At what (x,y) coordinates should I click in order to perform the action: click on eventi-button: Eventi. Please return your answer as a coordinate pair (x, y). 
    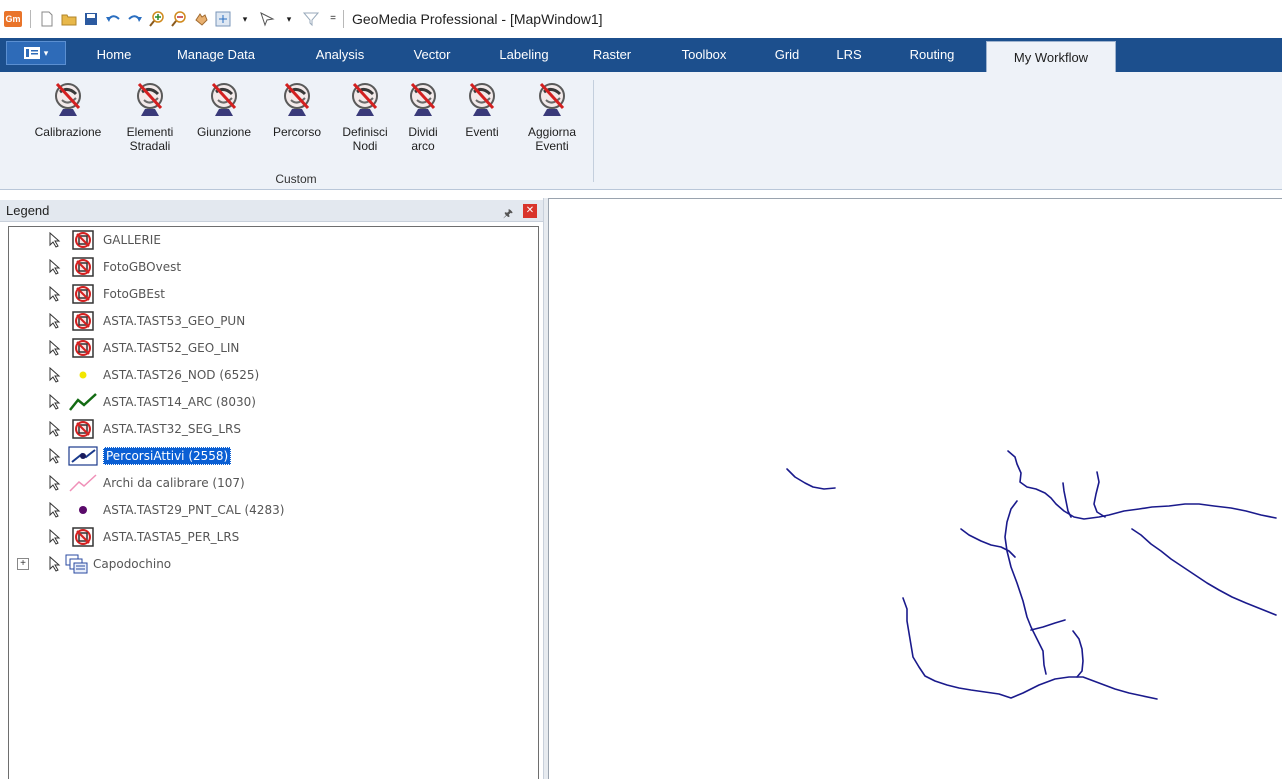
    Looking at the image, I should click on (482, 108).